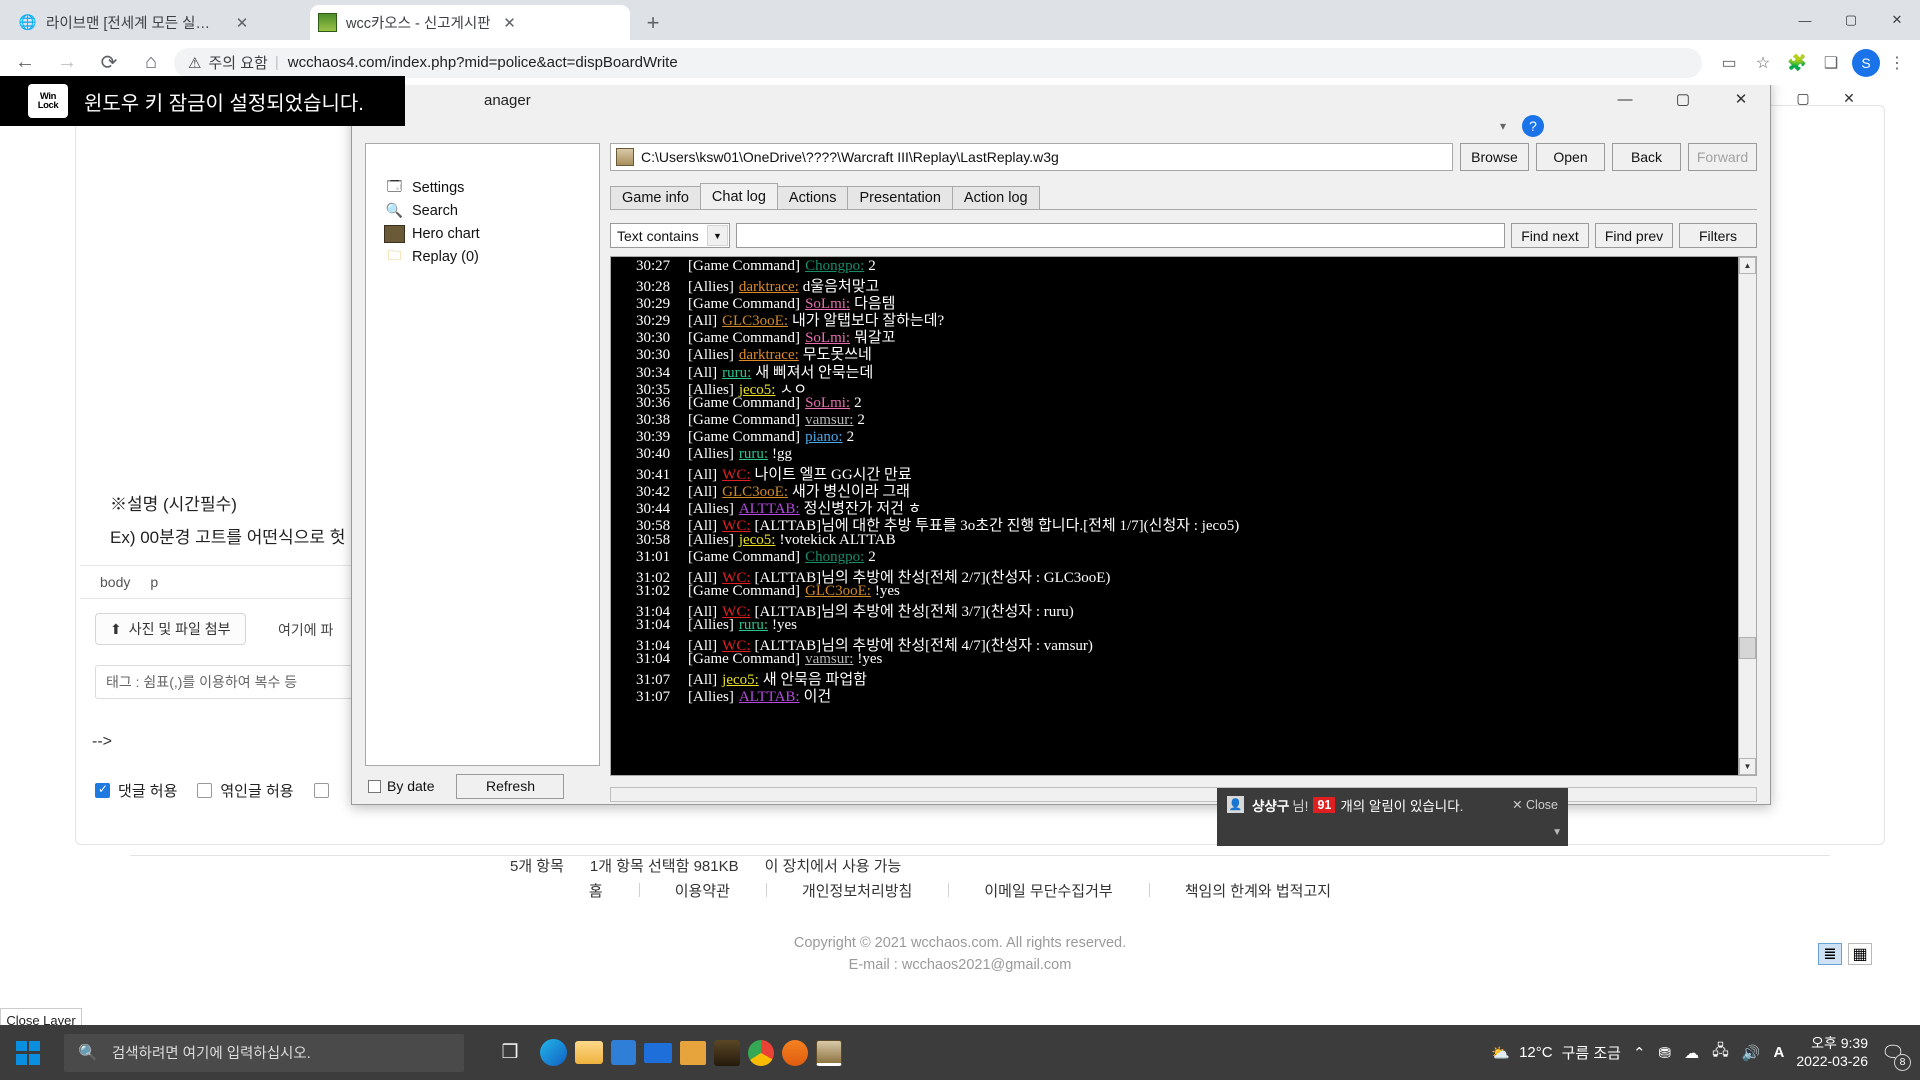 This screenshot has width=1920, height=1080. What do you see at coordinates (812, 197) in the screenshot?
I see `tab-actions: Actions` at bounding box center [812, 197].